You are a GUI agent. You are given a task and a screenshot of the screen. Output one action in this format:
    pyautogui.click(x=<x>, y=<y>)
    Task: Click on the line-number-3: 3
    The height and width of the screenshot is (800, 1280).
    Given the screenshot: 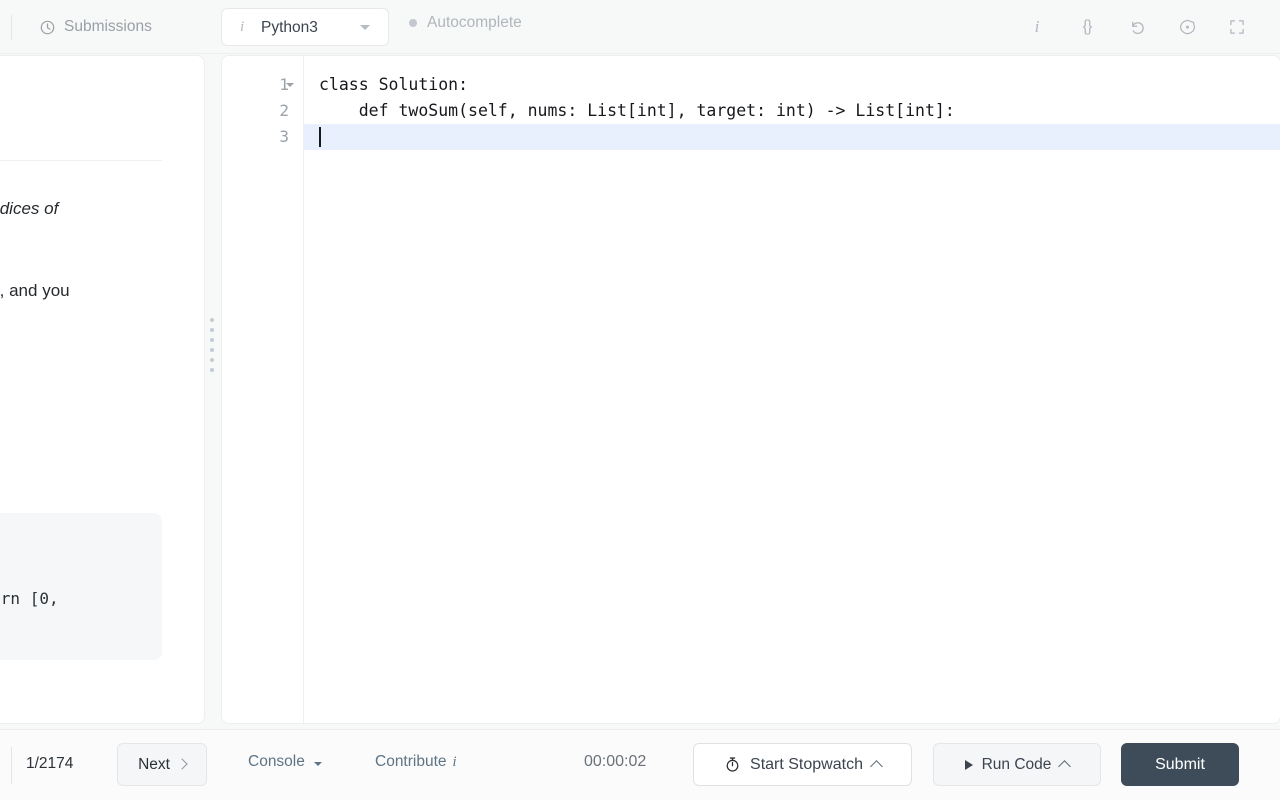 What is the action you would take?
    pyautogui.click(x=284, y=136)
    